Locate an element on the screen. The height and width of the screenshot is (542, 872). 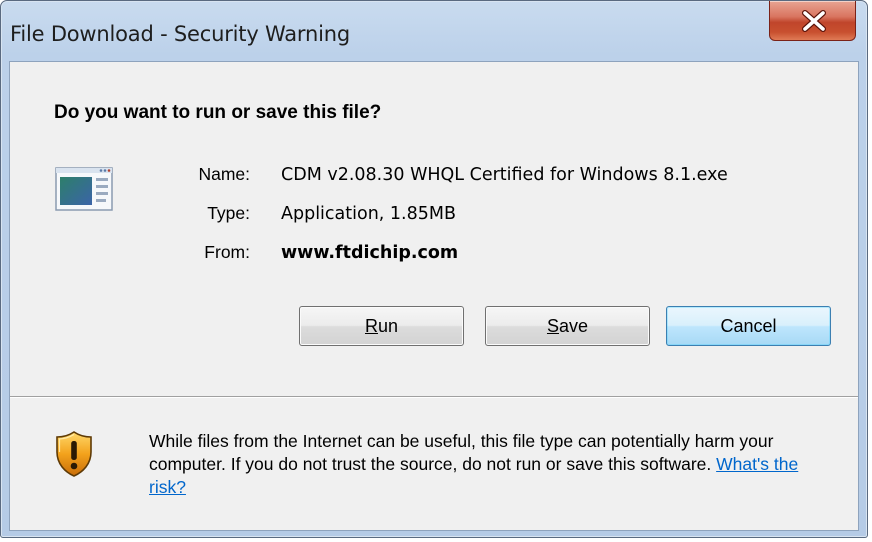
close-button is located at coordinates (812, 21).